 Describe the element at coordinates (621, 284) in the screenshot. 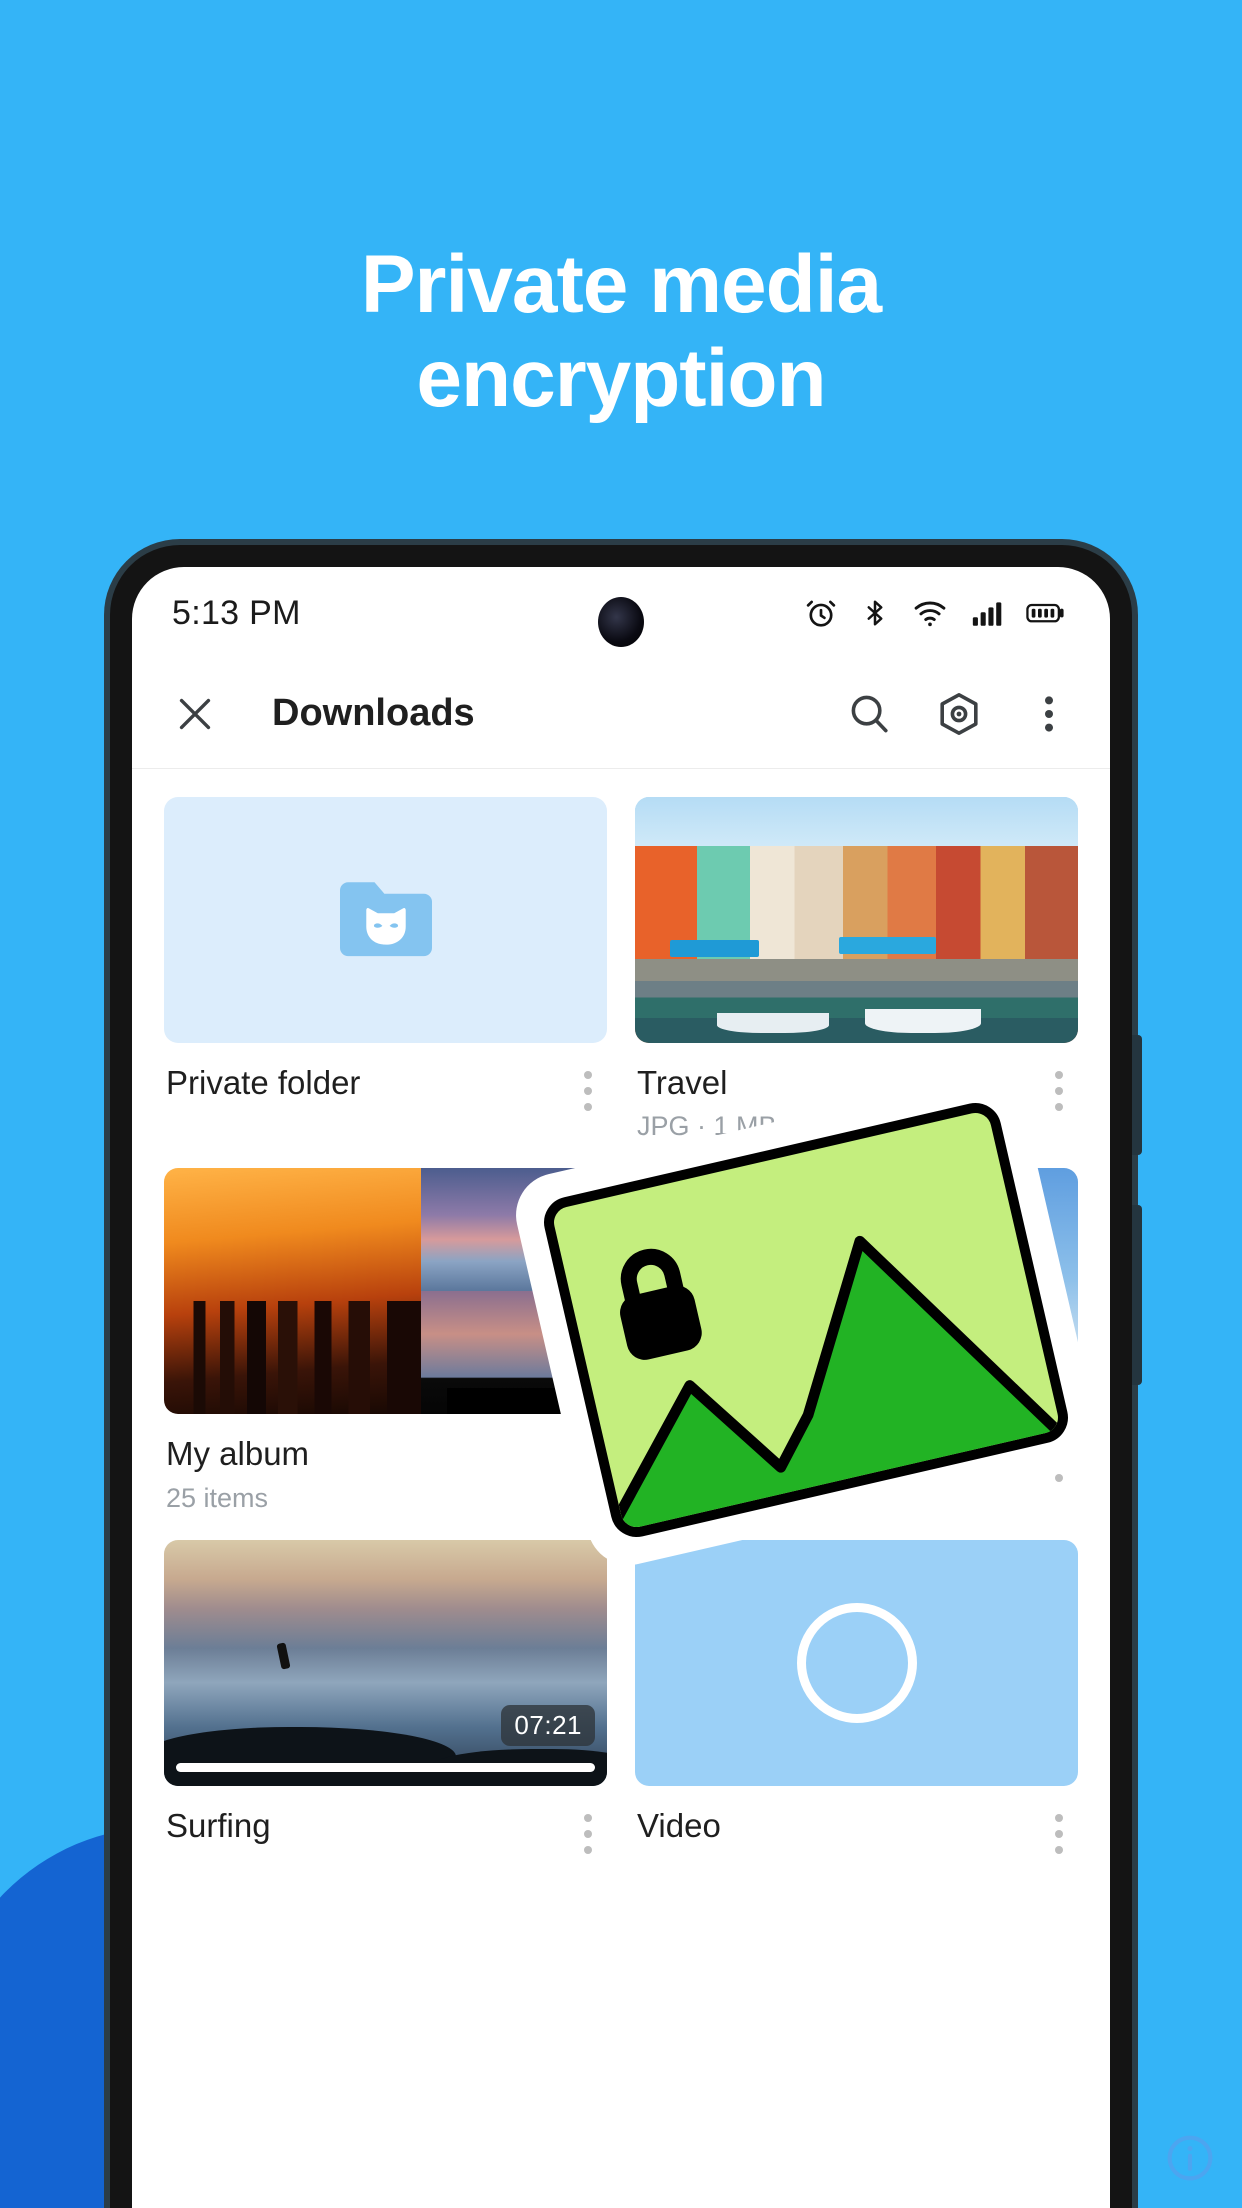

I see `promo-headline-line-1: Private media` at that location.